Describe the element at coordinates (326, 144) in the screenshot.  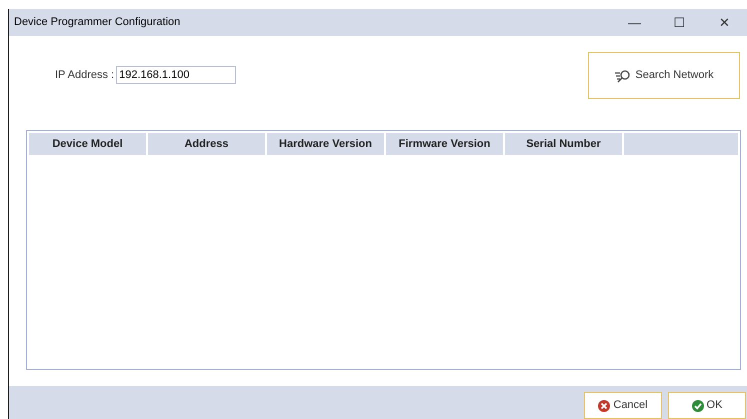
I see `column-header: Hardware Version` at that location.